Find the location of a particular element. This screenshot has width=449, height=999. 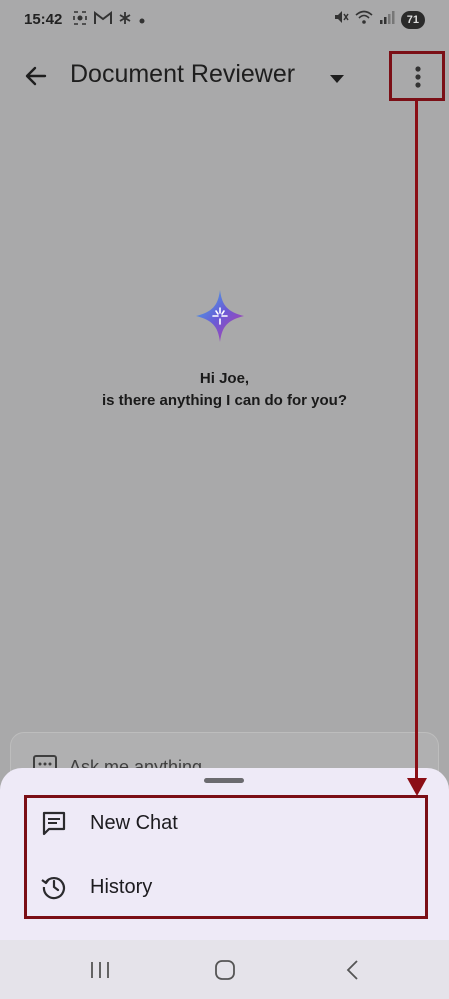

status-bar: 15:42 71 is located at coordinates (224, 20).